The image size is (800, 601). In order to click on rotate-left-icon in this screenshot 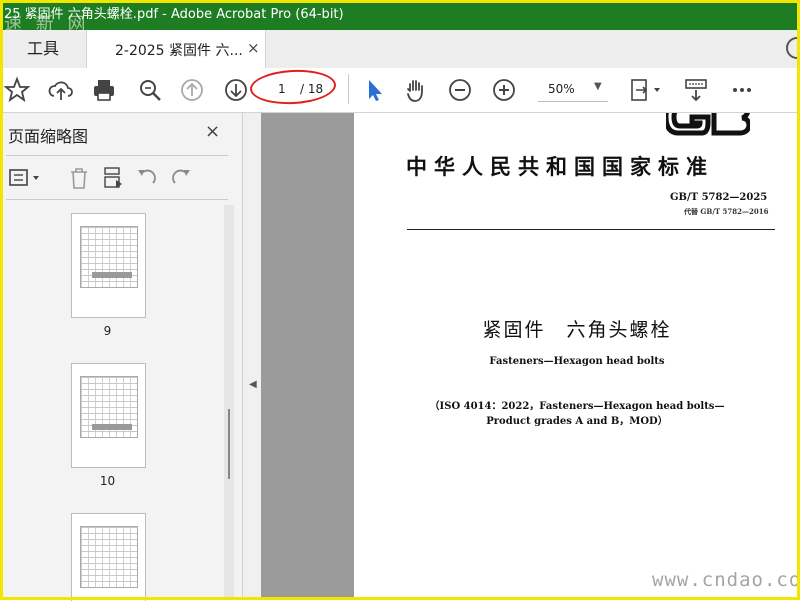, I will do `click(147, 178)`.